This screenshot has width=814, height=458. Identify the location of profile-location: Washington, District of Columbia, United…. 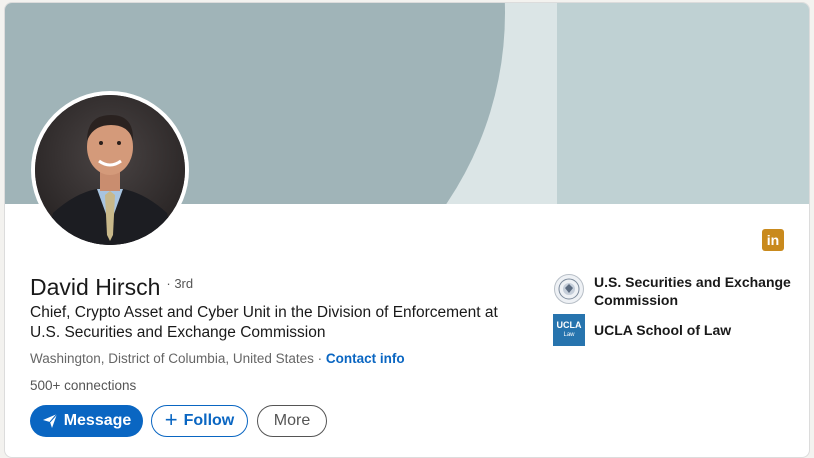
(172, 358).